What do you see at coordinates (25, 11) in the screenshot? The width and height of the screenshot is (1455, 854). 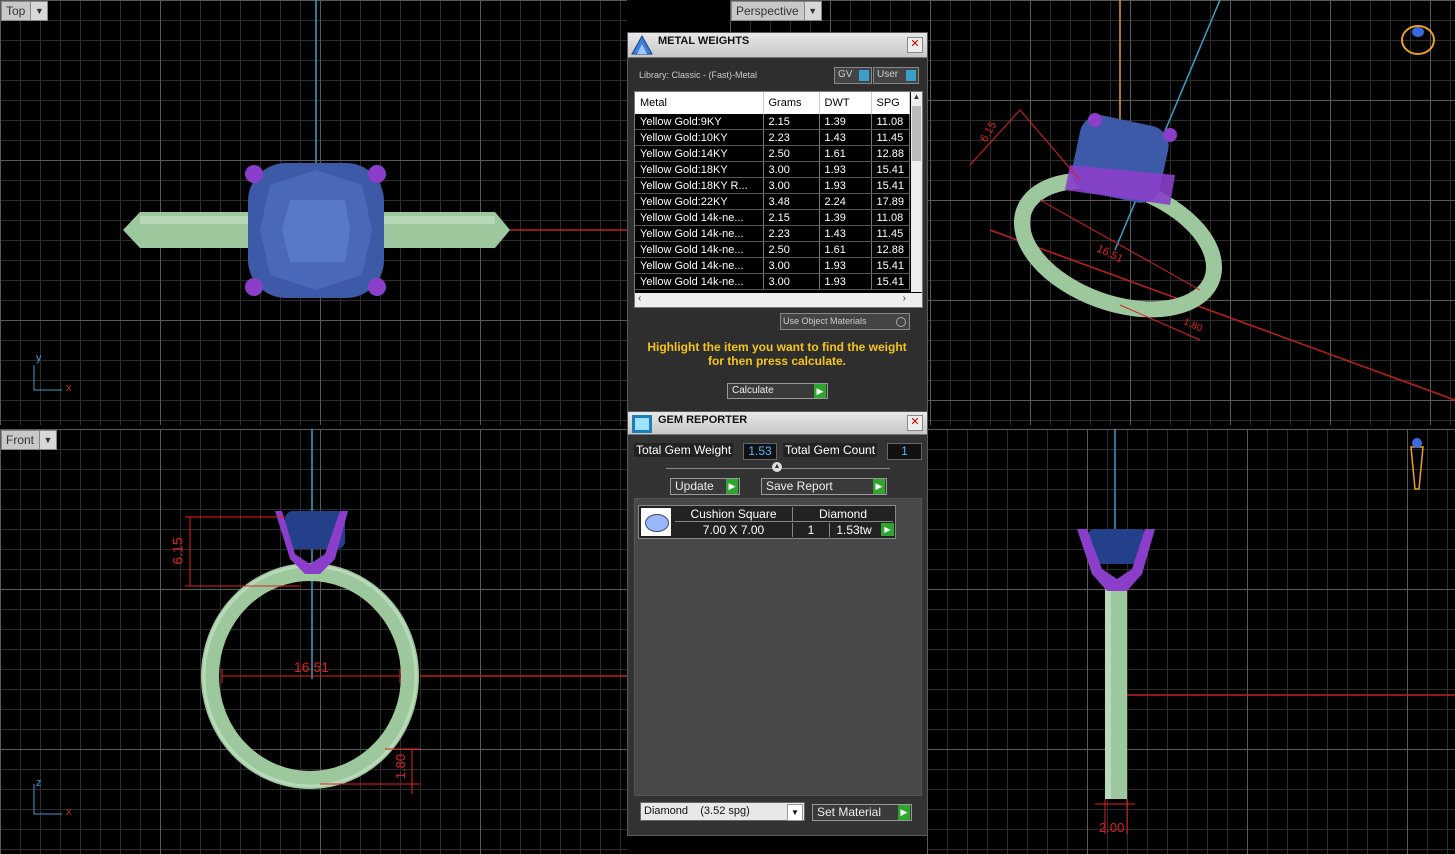 I see `viewport-label-top: Top ▼` at bounding box center [25, 11].